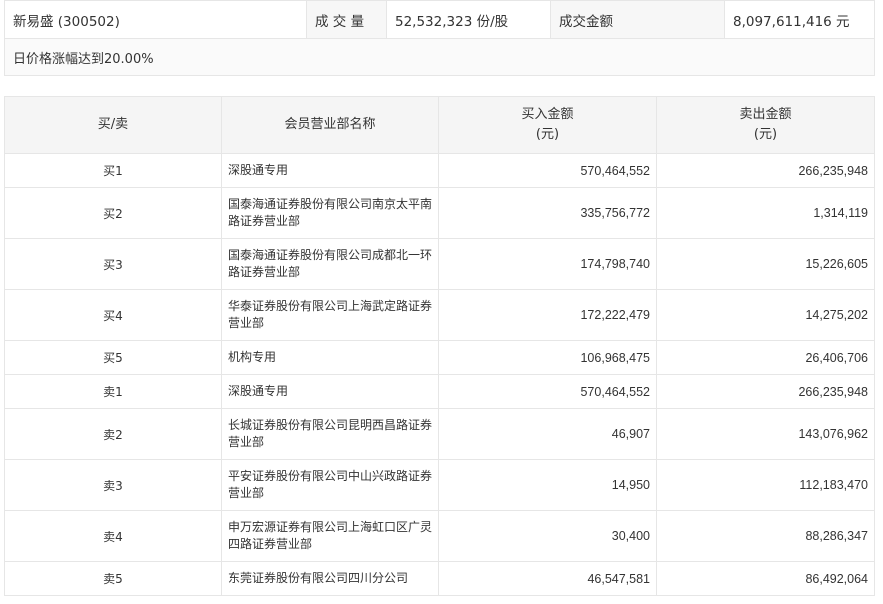 Image resolution: width=883 pixels, height=604 pixels. I want to click on buy-amount-cell: 46,907, so click(547, 434).